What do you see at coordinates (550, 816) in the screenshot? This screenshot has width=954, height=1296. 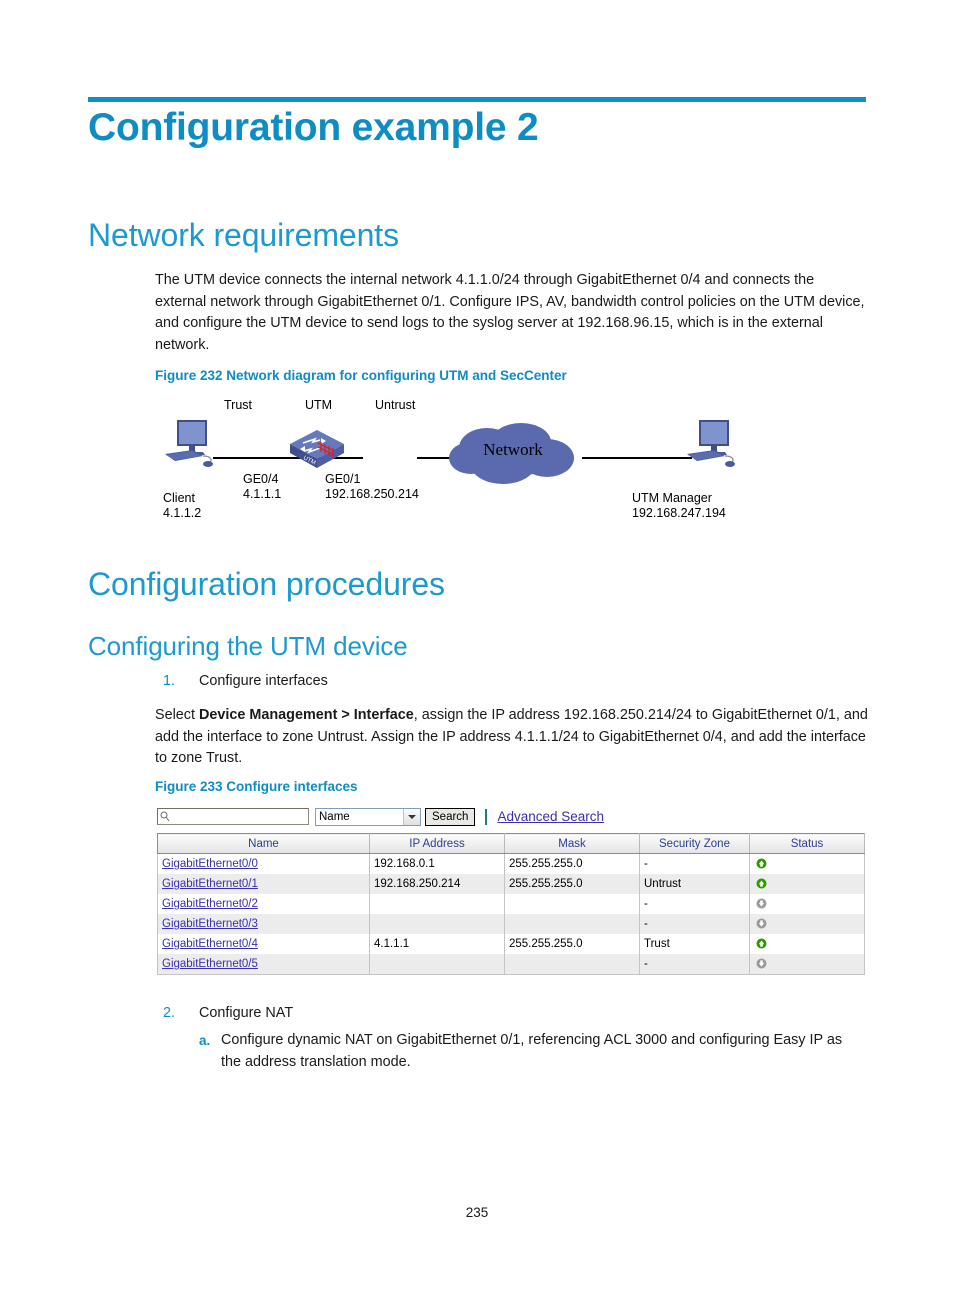 I see `advanced-search-link: Advanced Search` at bounding box center [550, 816].